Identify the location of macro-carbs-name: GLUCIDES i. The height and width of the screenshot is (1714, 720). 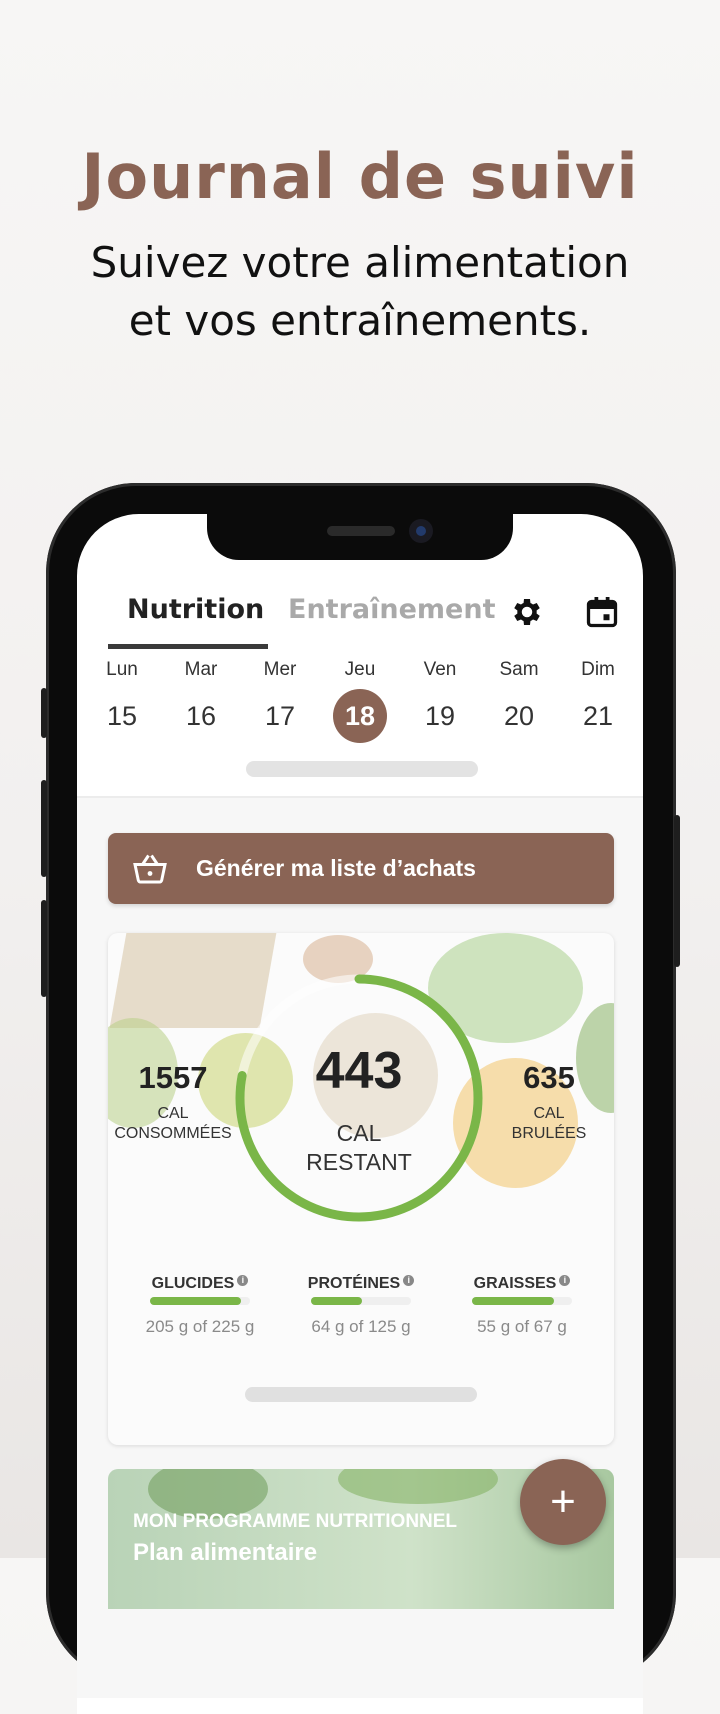
(200, 1284).